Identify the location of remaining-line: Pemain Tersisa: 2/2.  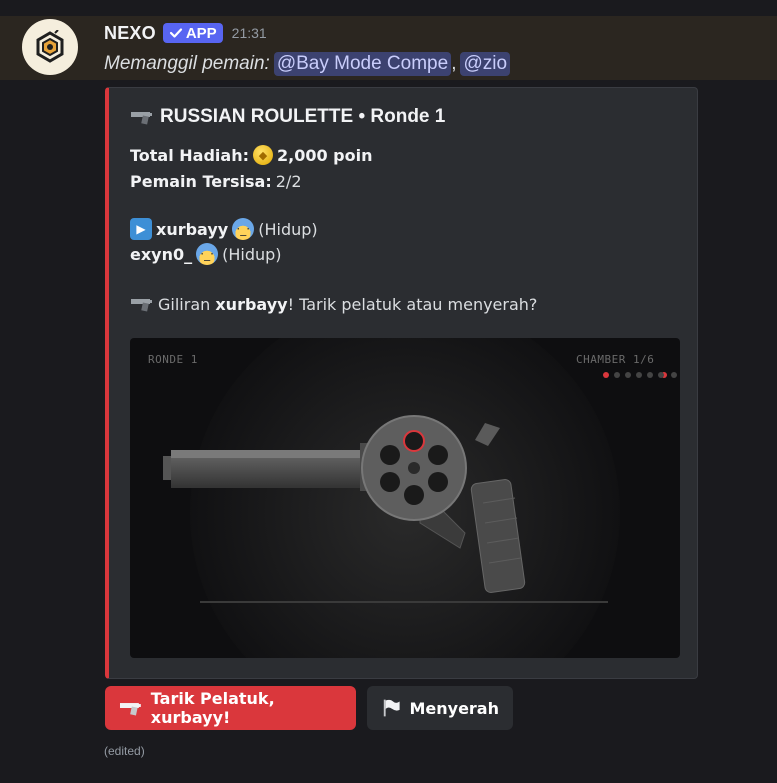
(216, 181).